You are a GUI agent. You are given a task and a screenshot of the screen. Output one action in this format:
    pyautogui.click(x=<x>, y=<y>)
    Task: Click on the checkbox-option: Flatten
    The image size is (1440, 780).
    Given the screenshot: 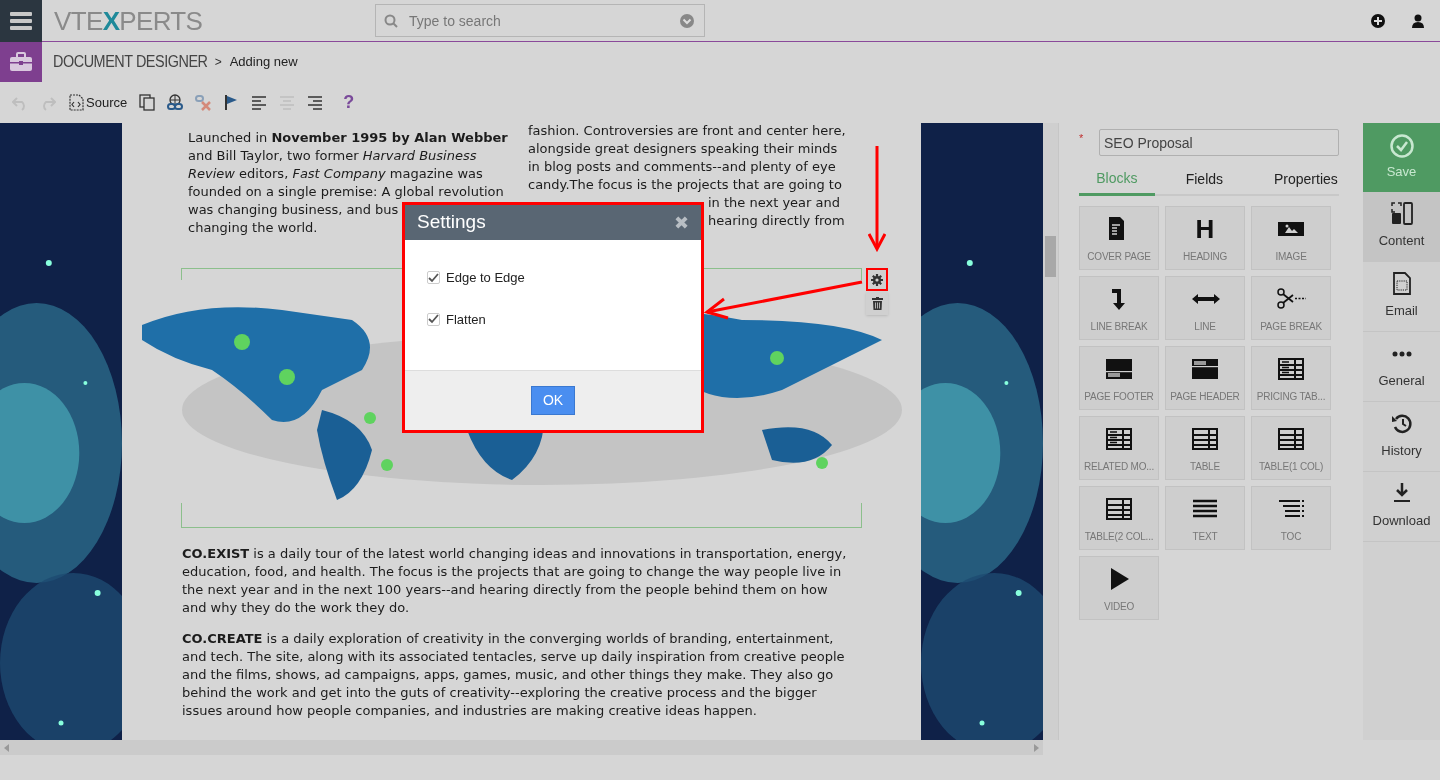 What is the action you would take?
    pyautogui.click(x=564, y=319)
    